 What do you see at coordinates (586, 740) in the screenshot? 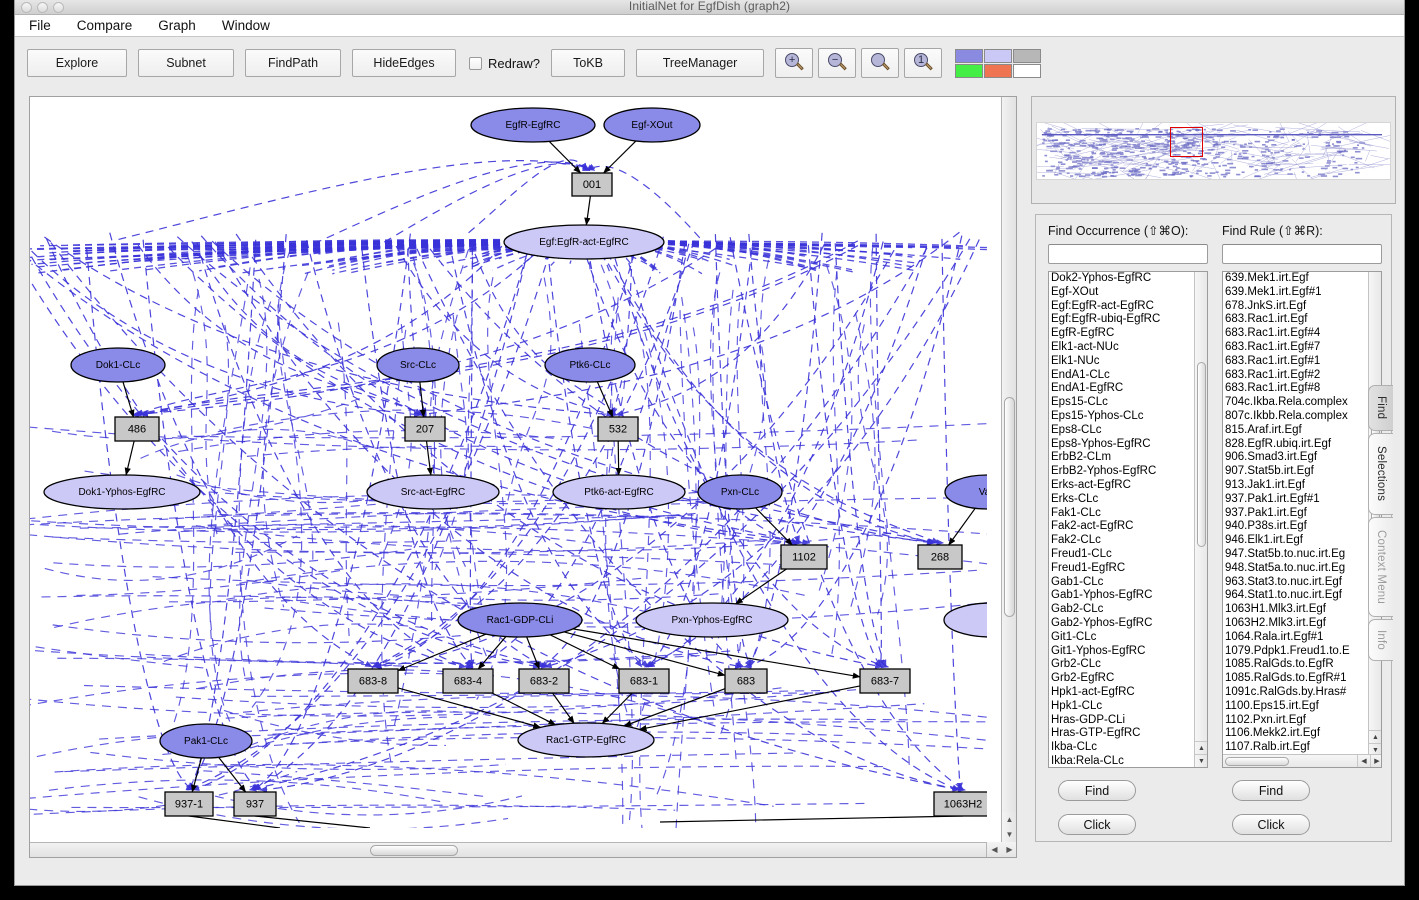
I see `graph-node-molecule: Rac1-GTP-EgfRC` at bounding box center [586, 740].